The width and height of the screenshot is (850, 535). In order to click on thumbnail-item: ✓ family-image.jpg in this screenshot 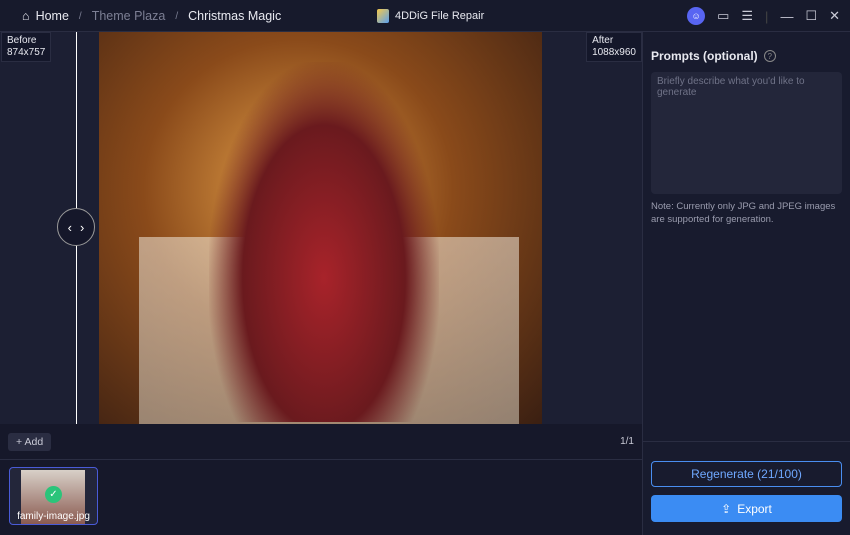, I will do `click(53, 496)`.